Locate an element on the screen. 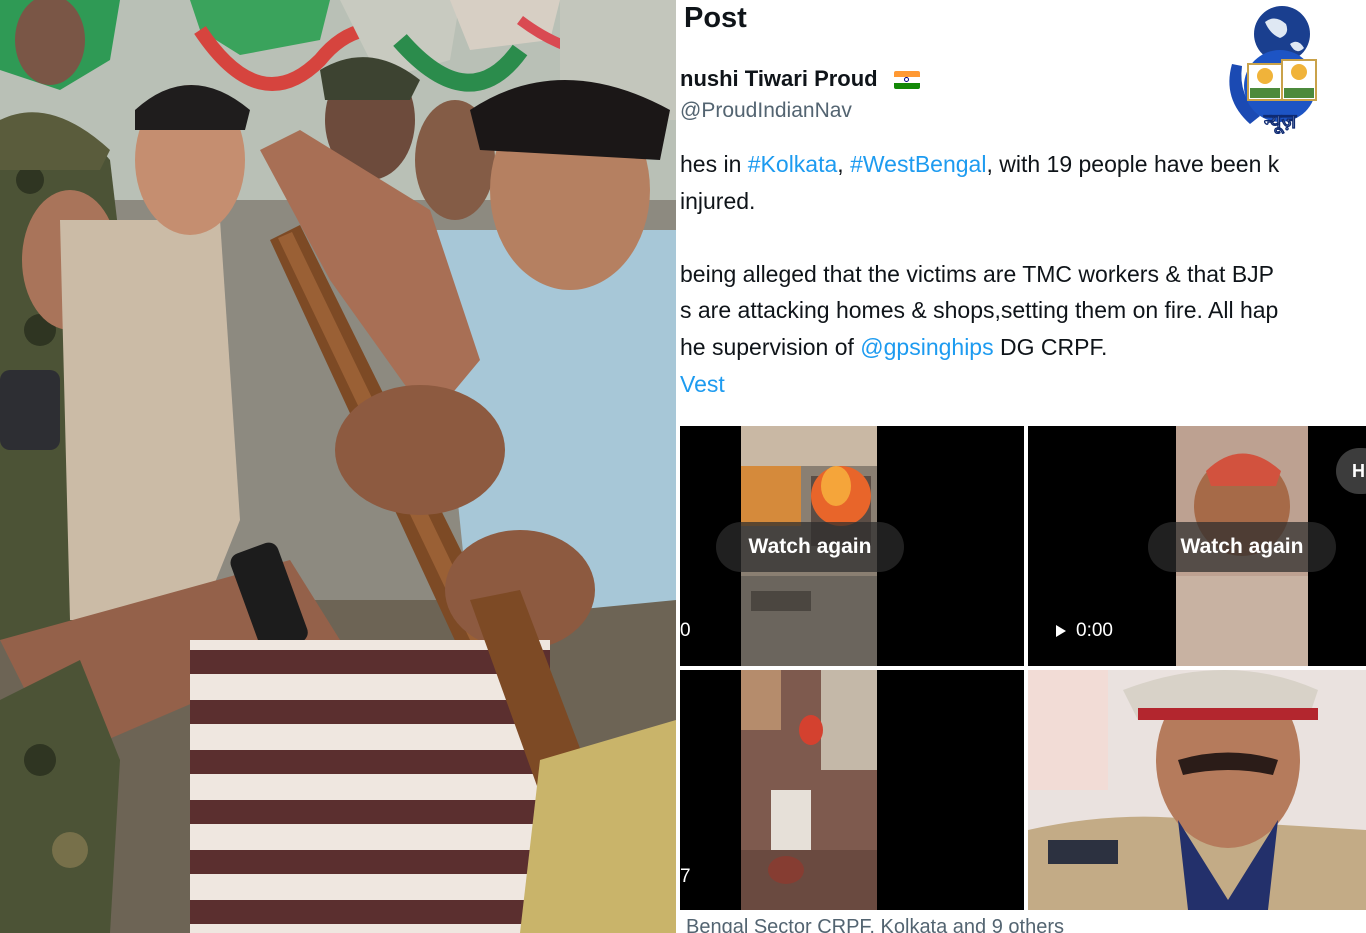 Image resolution: width=1366 pixels, height=933 pixels. tweet-text: DG CRPF. is located at coordinates (1050, 346).